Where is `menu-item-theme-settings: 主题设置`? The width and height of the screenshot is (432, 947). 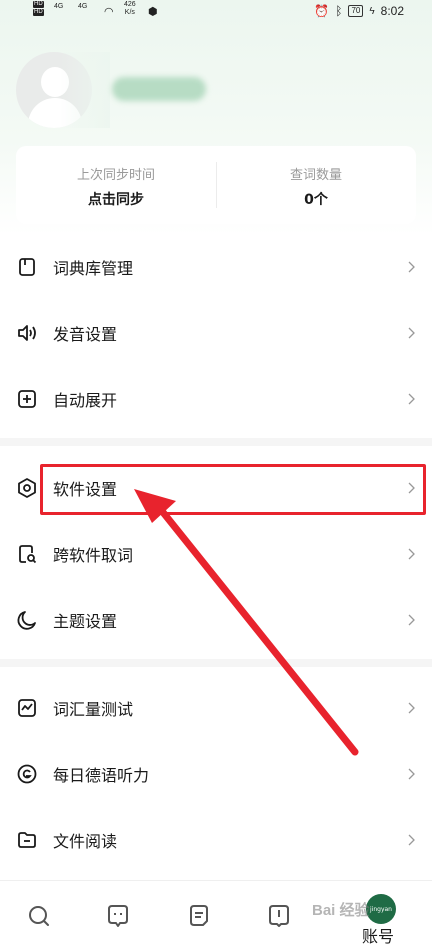
menu-item-theme-settings: 主题设置 is located at coordinates (216, 620).